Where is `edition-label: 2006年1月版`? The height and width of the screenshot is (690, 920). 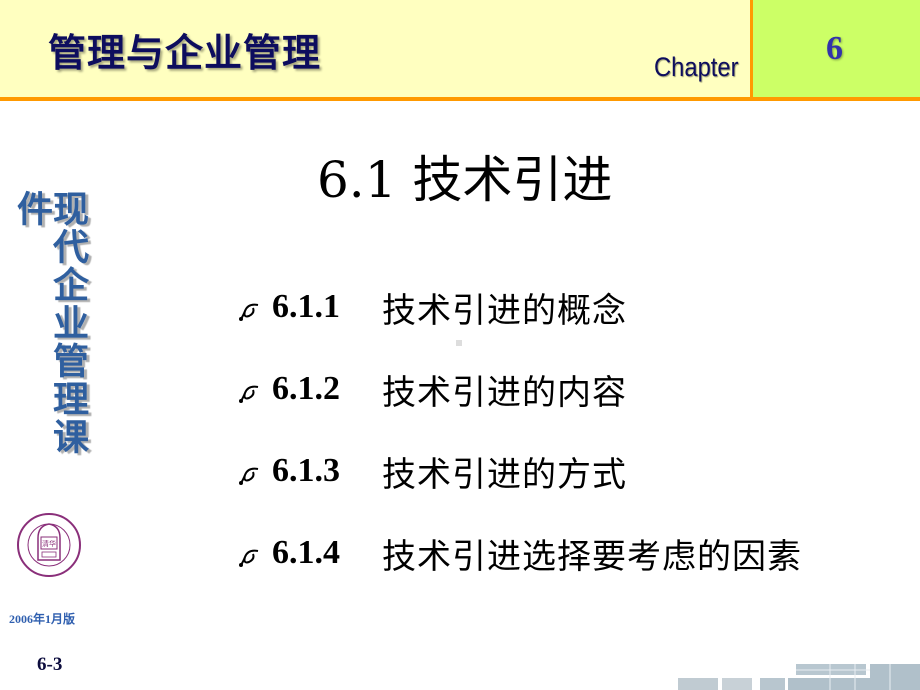 edition-label: 2006年1月版 is located at coordinates (42, 619).